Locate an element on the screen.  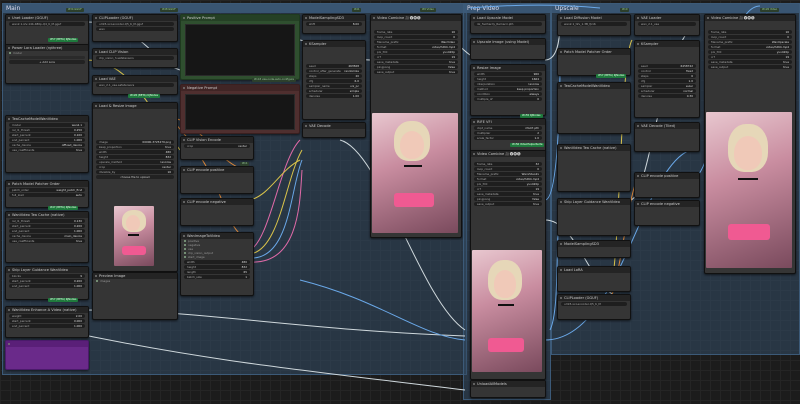
node-title: Resize Image is located at coordinates (508, 68).